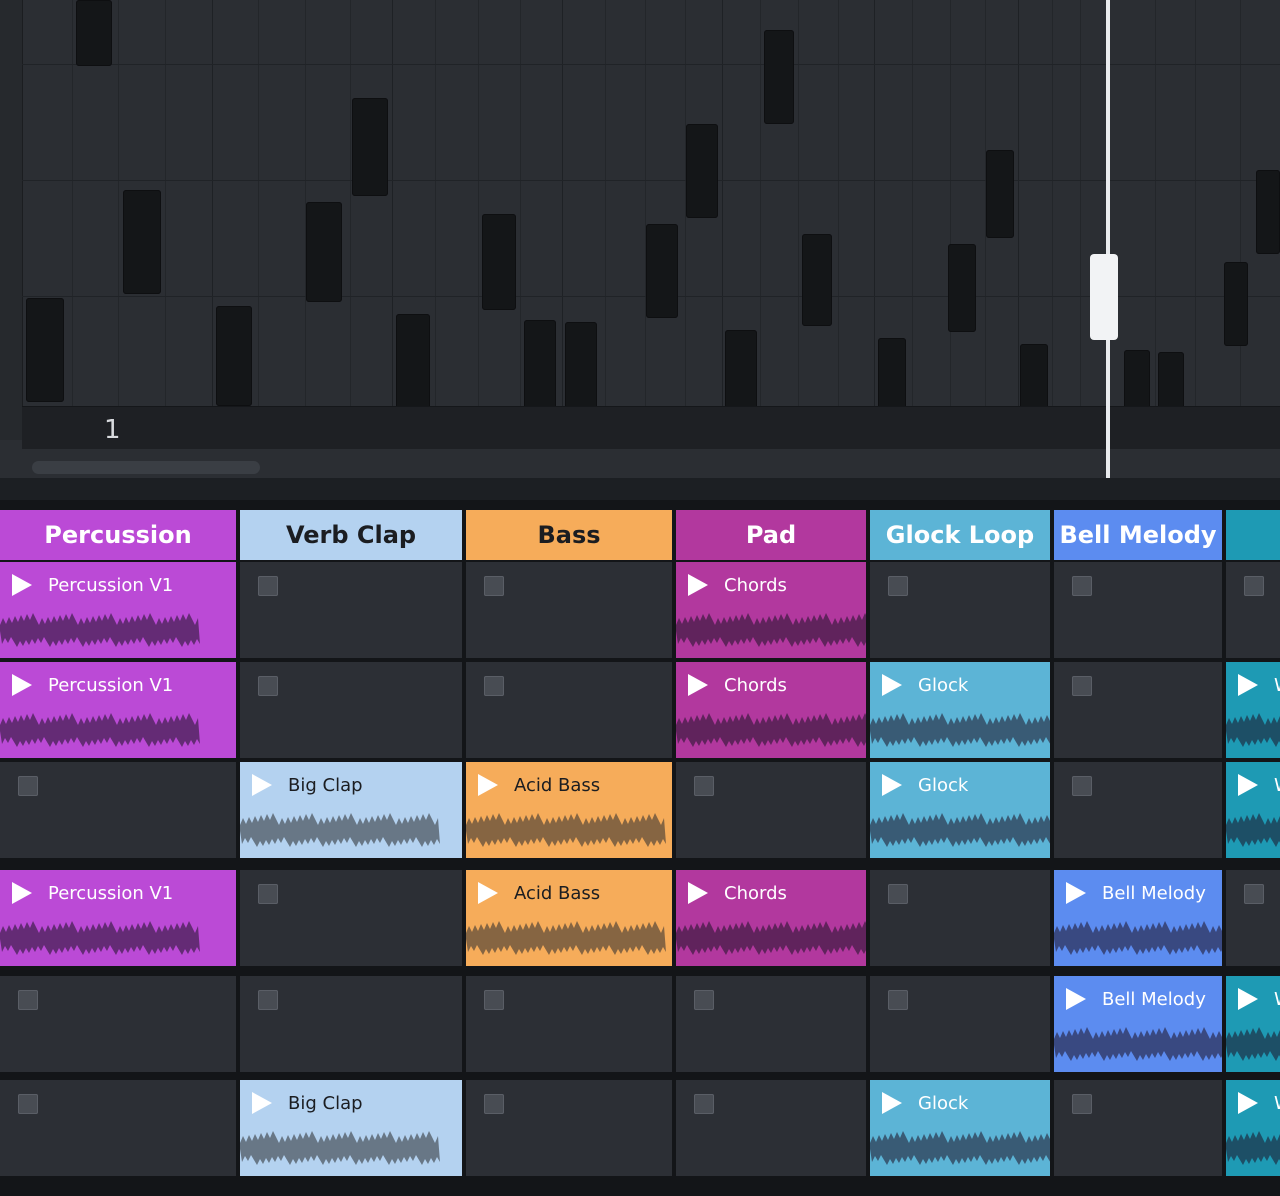 This screenshot has width=1280, height=1196. What do you see at coordinates (960, 535) in the screenshot?
I see `track-header-4: Glock Loop` at bounding box center [960, 535].